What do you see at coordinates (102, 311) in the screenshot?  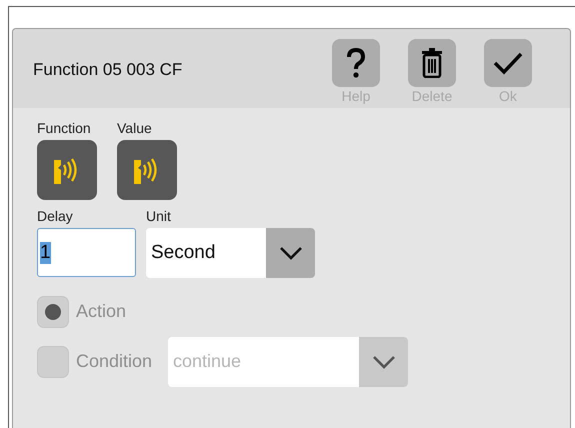 I see `option-label: Action` at bounding box center [102, 311].